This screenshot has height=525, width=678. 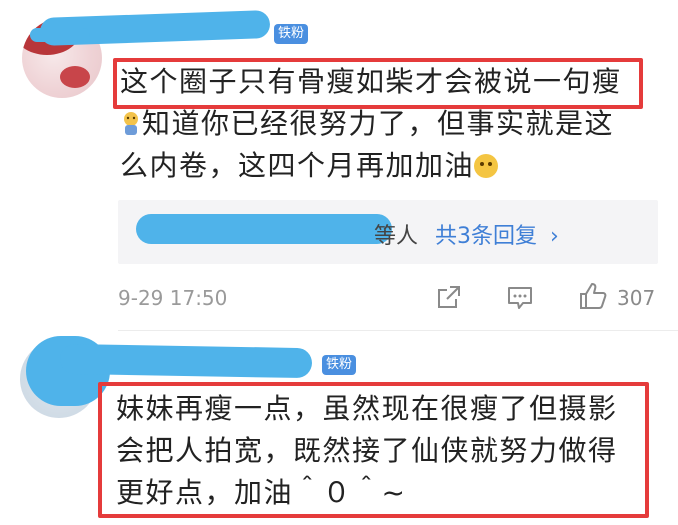 I want to click on view-replies-link: 共3条回复, so click(x=486, y=236).